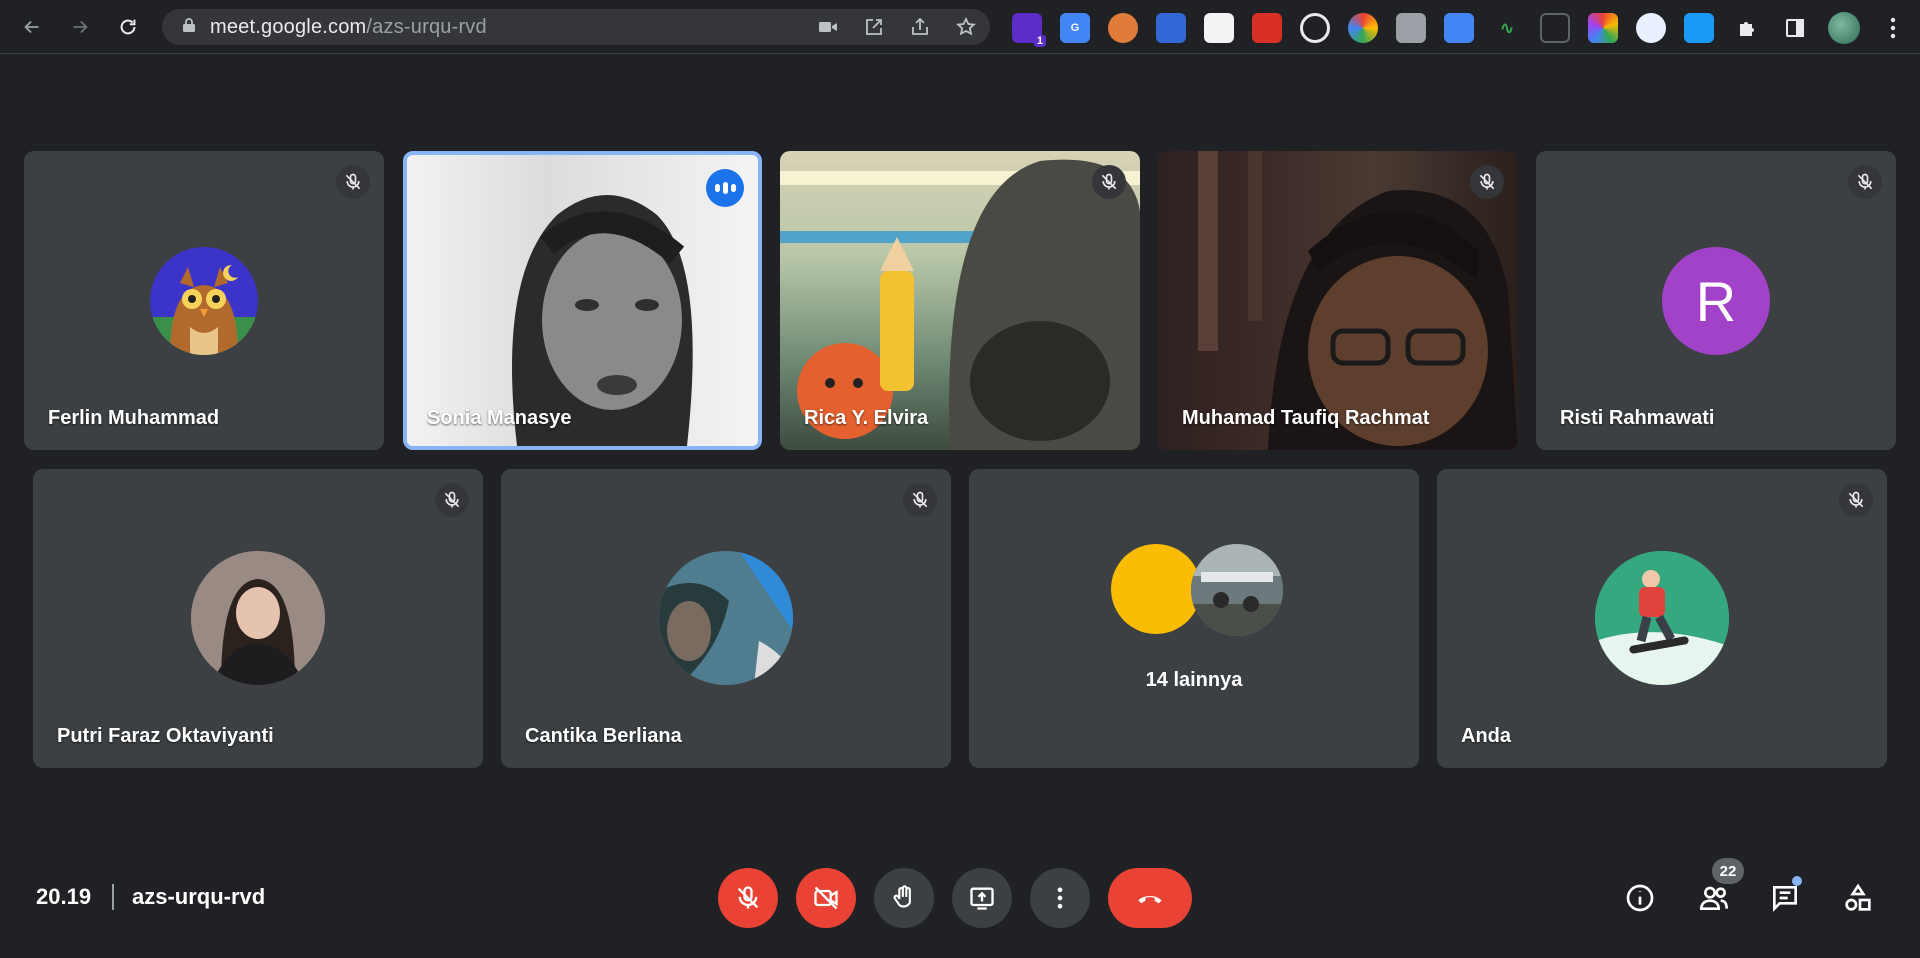 The image size is (1920, 958). What do you see at coordinates (904, 898) in the screenshot?
I see `raise-hand-button` at bounding box center [904, 898].